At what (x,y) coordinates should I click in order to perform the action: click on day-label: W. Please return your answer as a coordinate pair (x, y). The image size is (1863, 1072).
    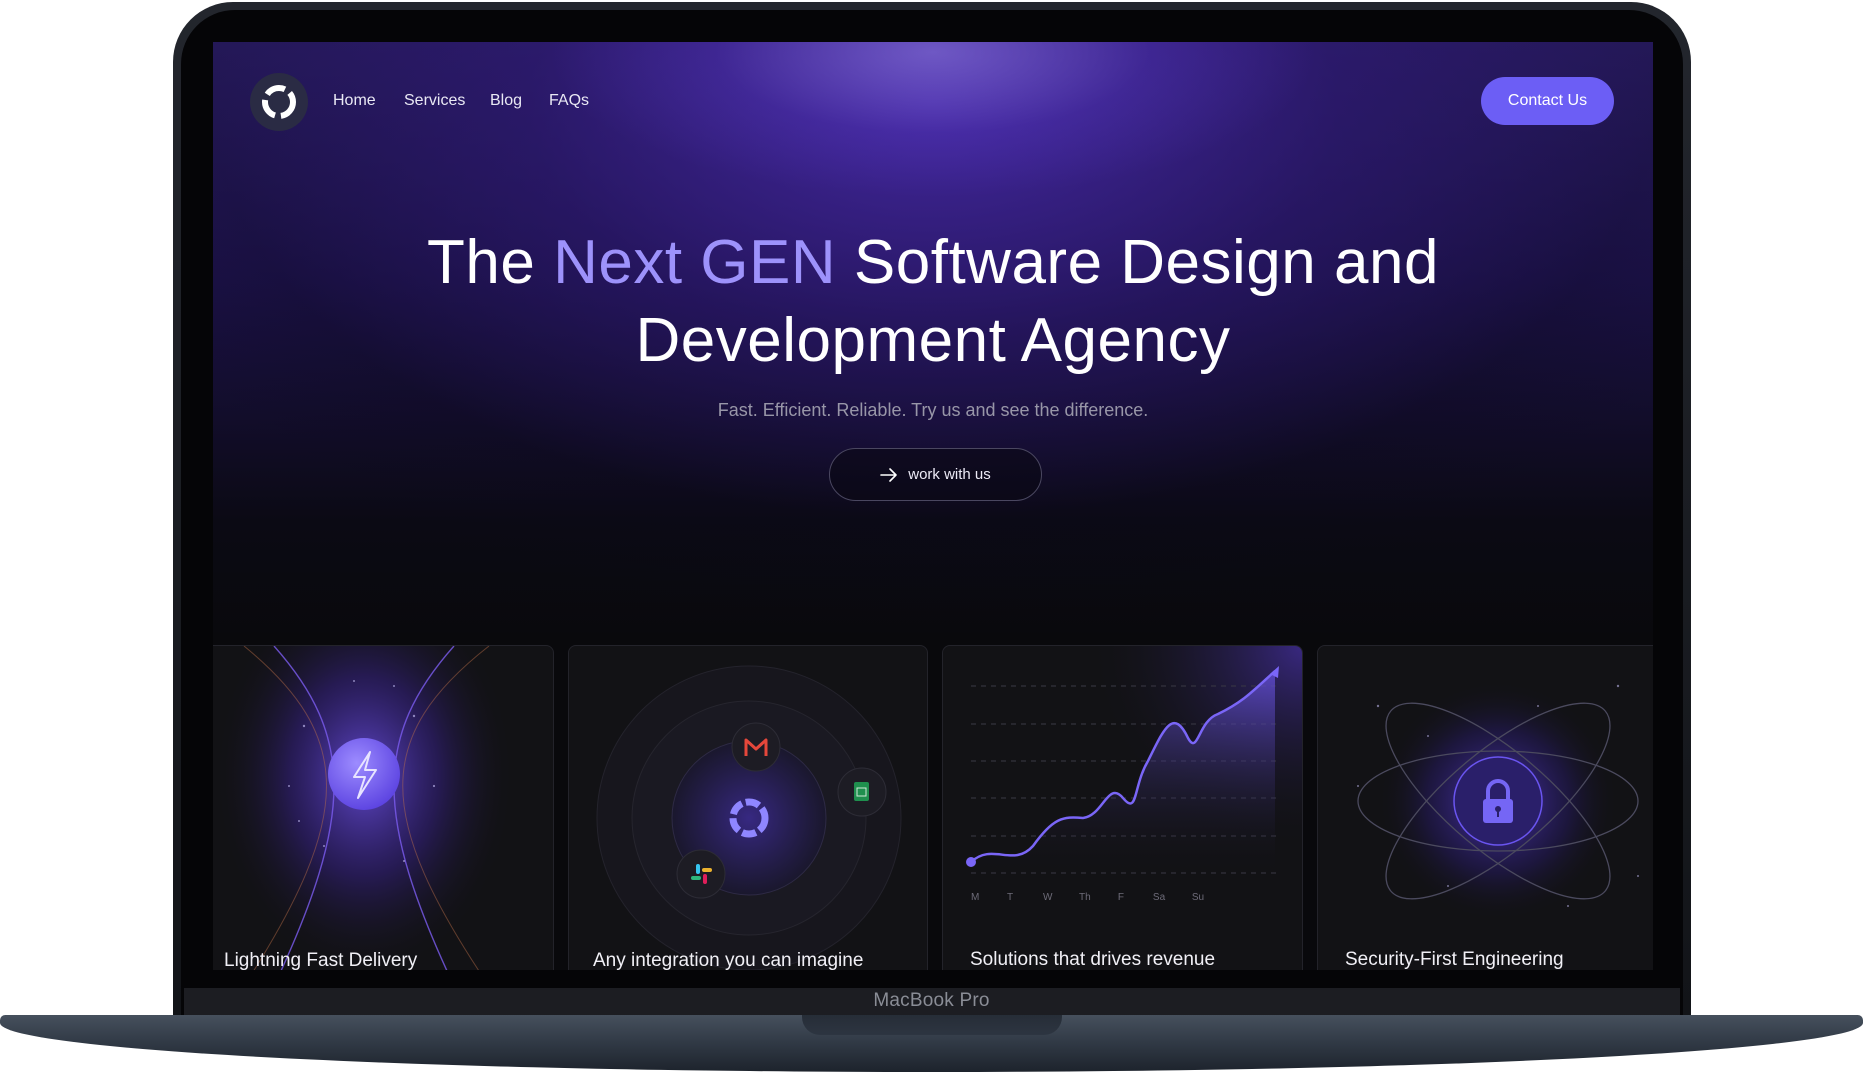
    Looking at the image, I should click on (1048, 897).